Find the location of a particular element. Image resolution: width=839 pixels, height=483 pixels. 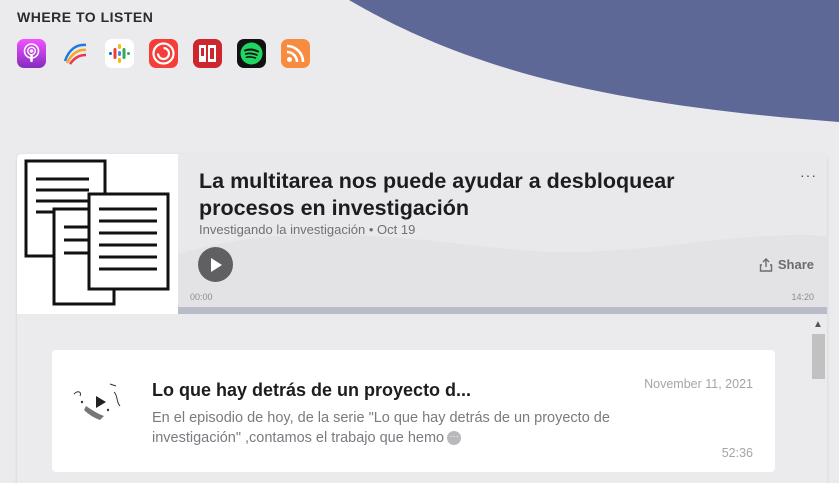

episode-artwork is located at coordinates (97, 234).